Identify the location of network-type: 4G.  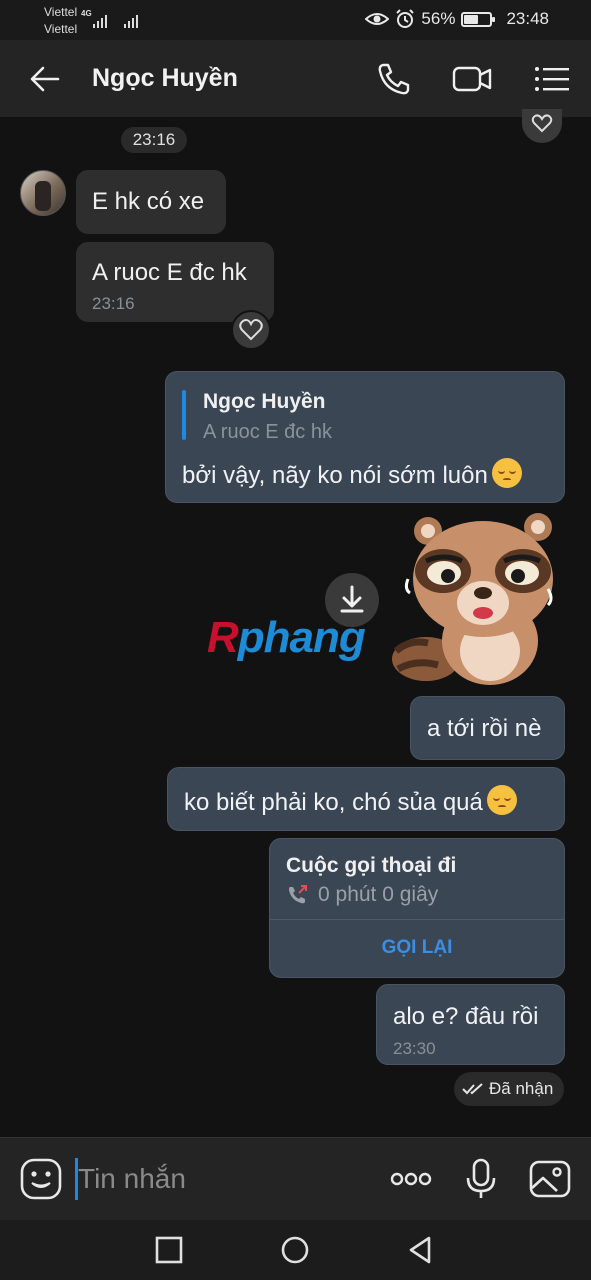
(86, 13).